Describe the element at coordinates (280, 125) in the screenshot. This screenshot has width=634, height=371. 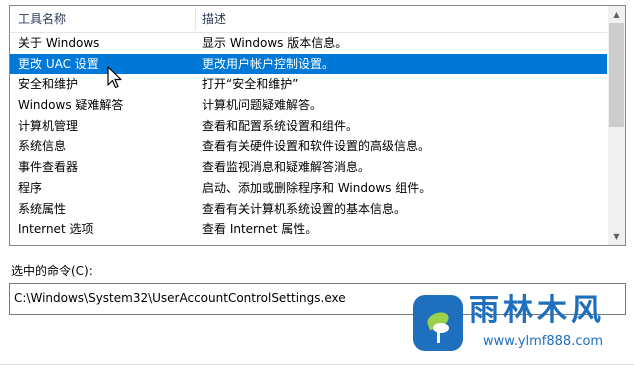
I see `tool-description: 查看和配置系统设置和组件。` at that location.